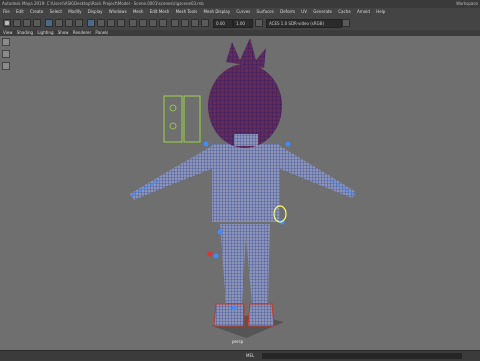  I want to click on menu-item-select: Select, so click(56, 11).